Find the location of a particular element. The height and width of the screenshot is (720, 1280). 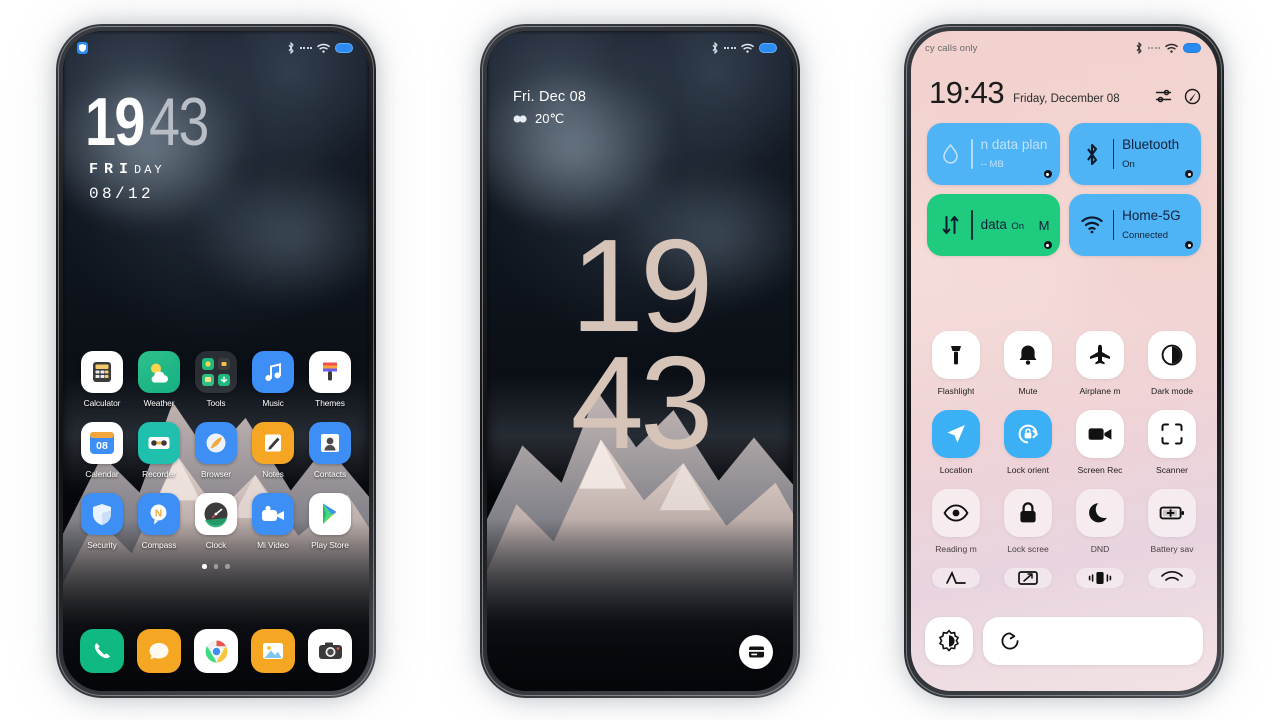

gallery-icon is located at coordinates (273, 651).